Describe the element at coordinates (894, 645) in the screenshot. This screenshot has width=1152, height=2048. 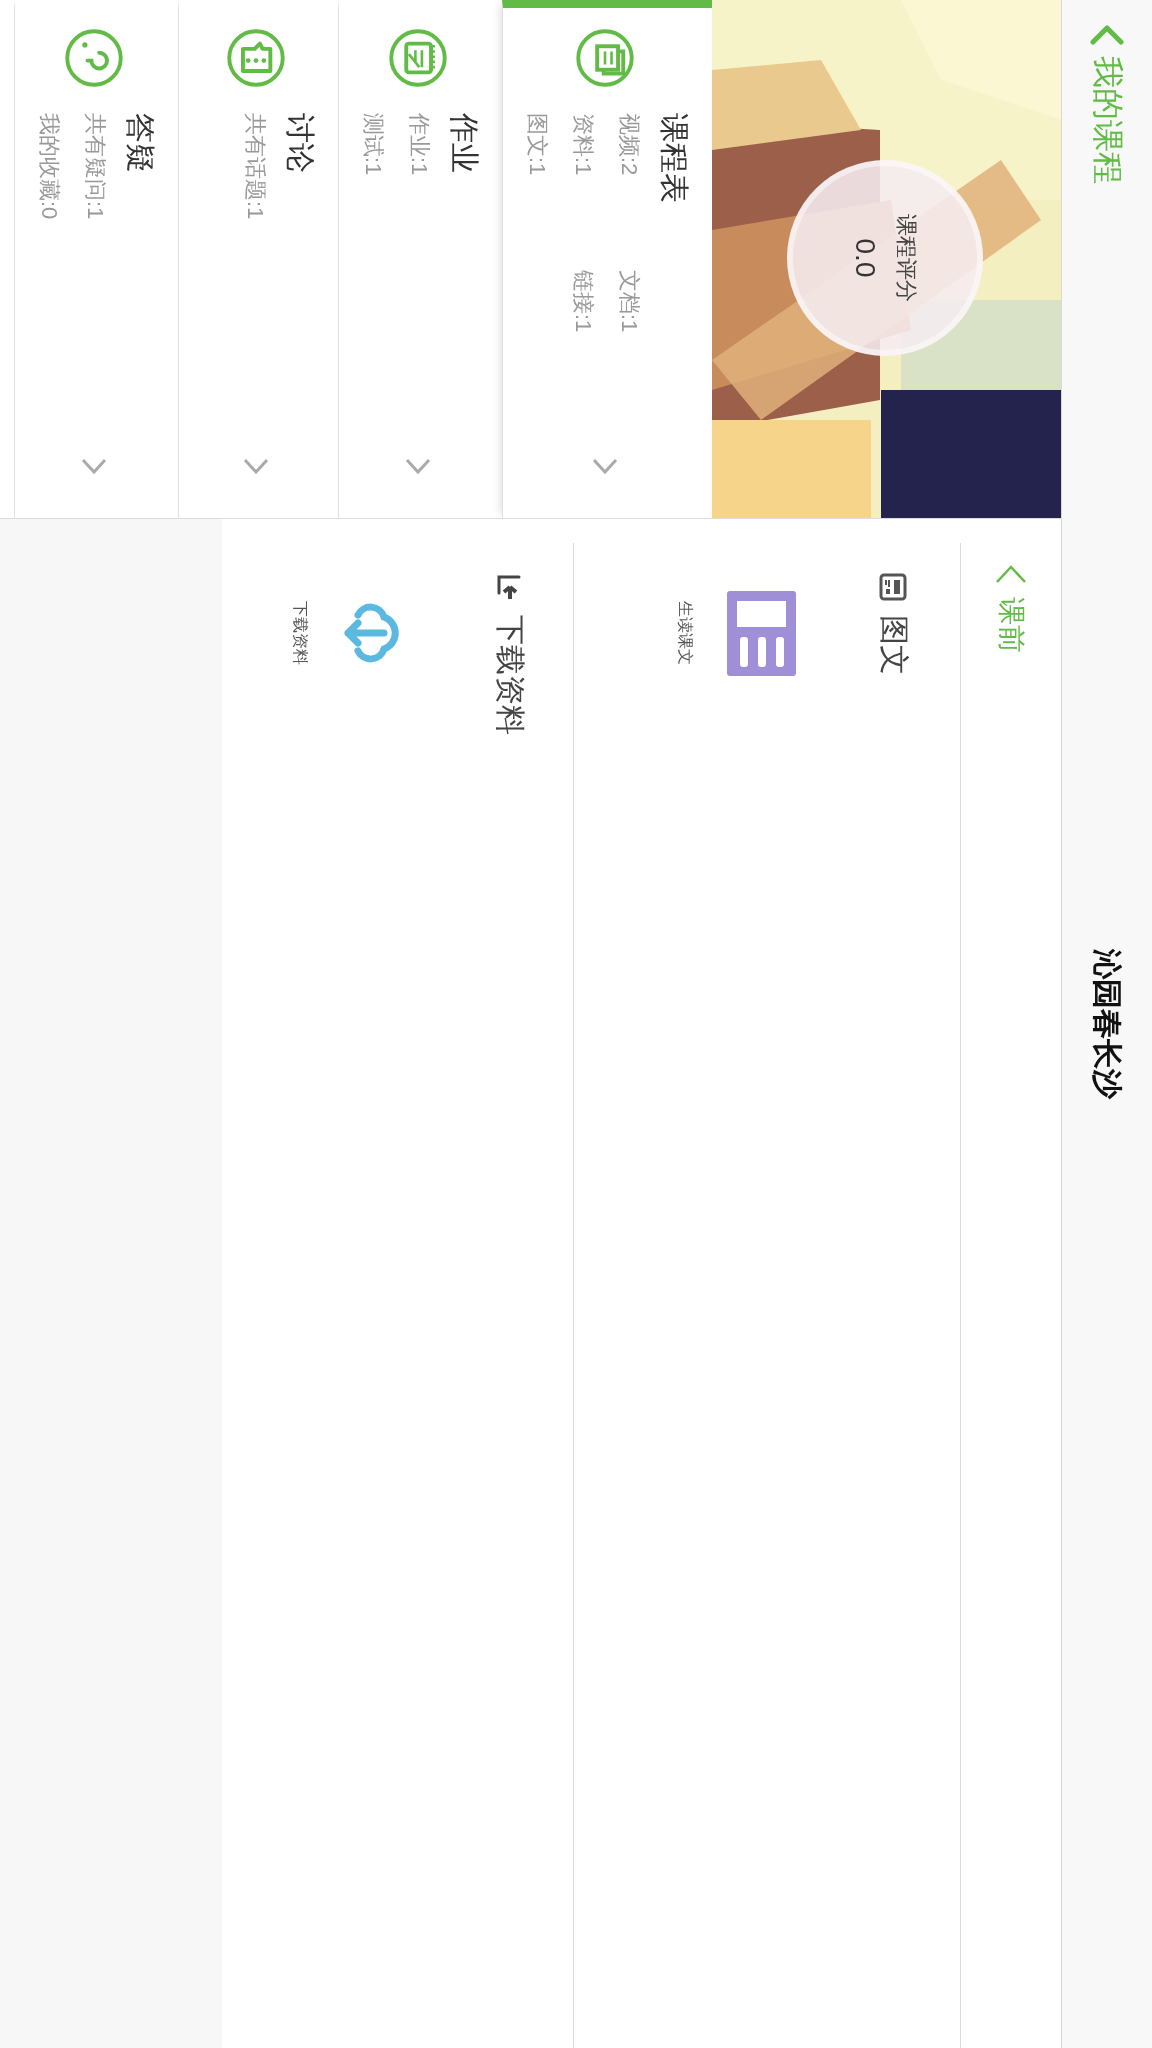
I see `section-title: 图文` at that location.